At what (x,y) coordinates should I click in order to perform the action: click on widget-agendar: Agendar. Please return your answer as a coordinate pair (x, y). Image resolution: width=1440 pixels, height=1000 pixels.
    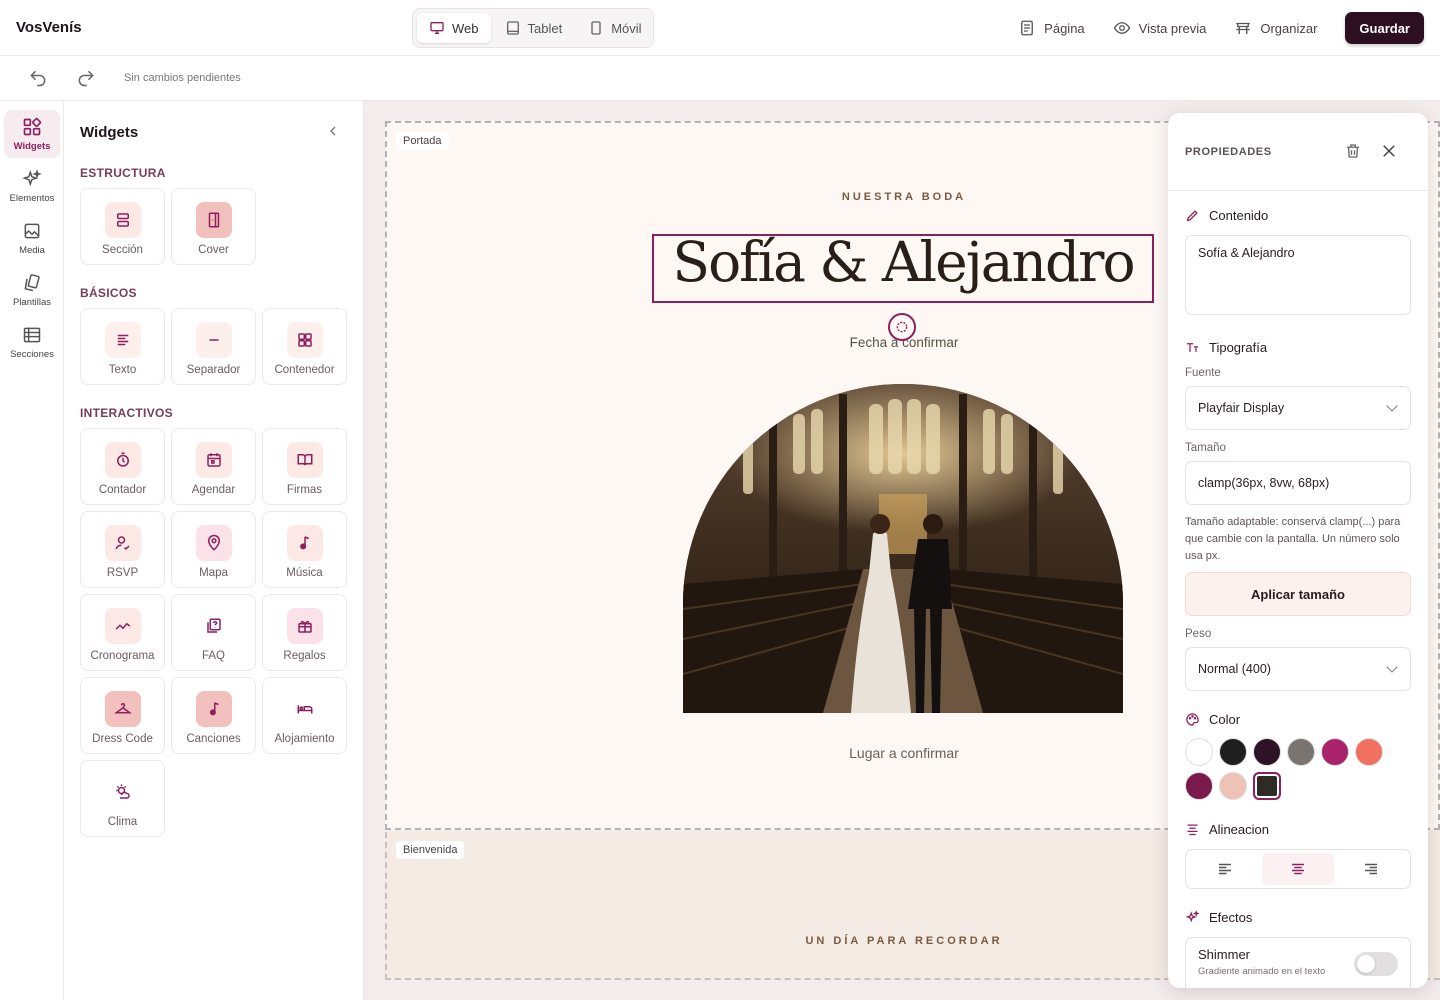
    Looking at the image, I should click on (213, 466).